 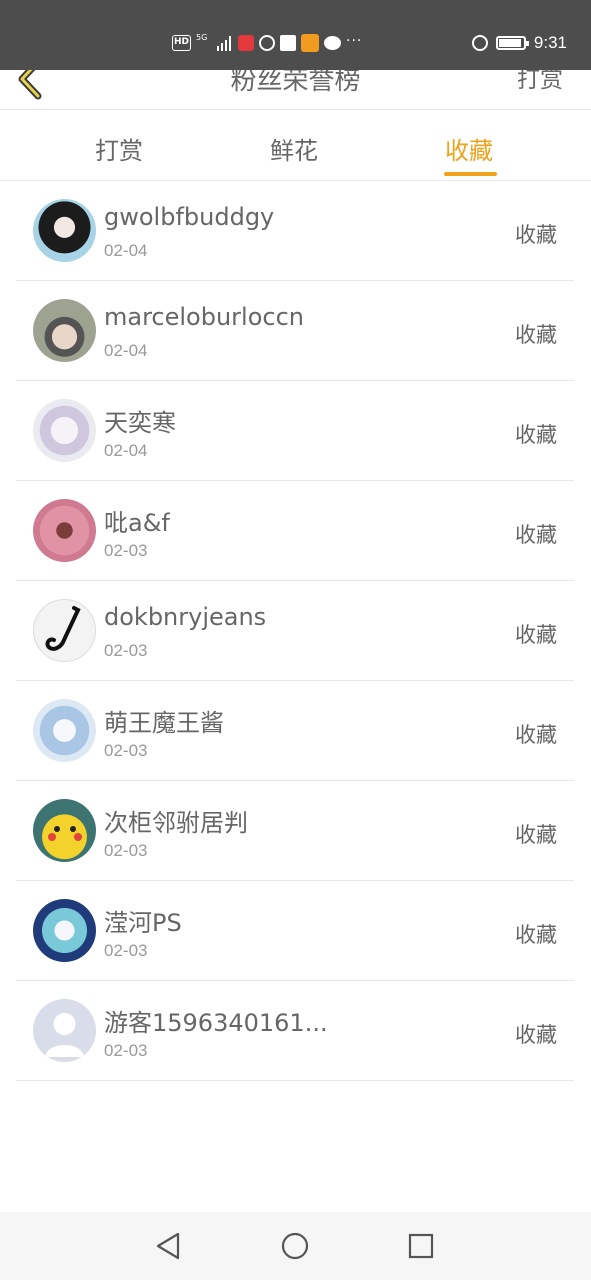 I want to click on user-name: marceloburloccn, so click(x=204, y=317).